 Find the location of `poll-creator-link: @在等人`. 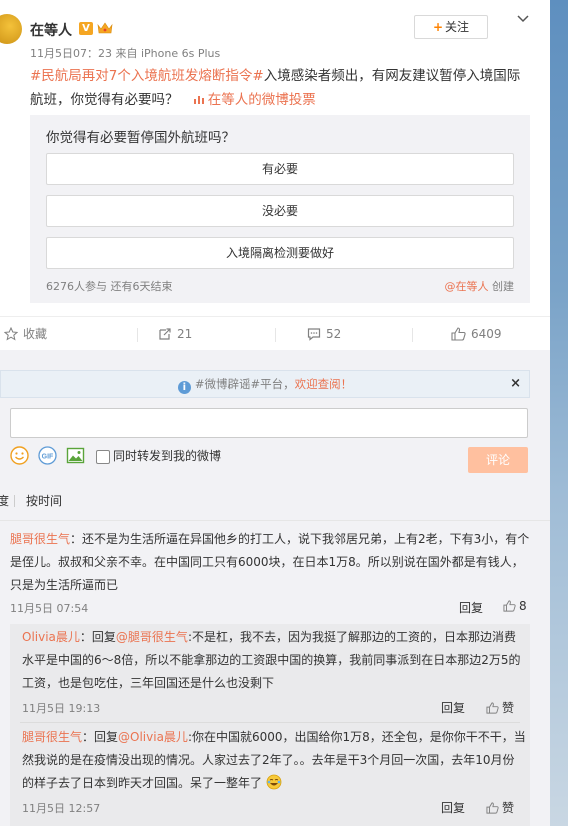

poll-creator-link: @在等人 is located at coordinates (467, 286).